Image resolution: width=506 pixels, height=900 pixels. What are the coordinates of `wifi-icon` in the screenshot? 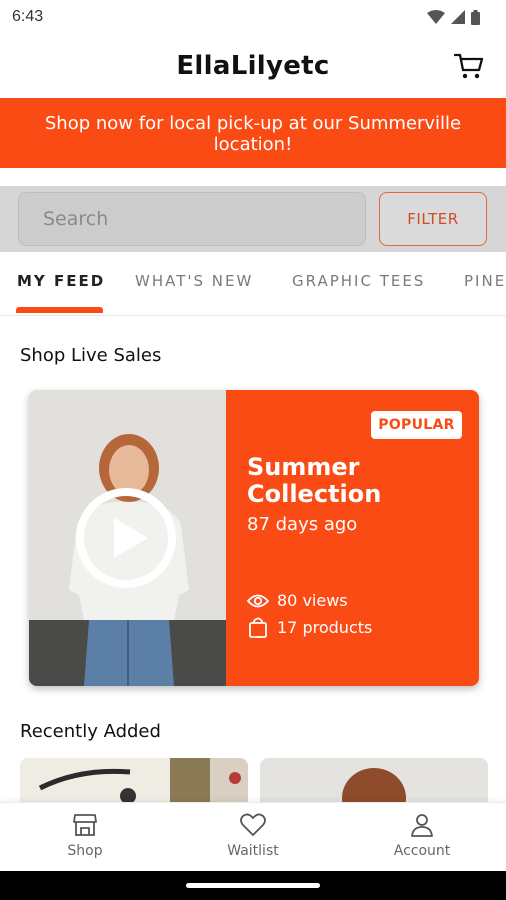 It's located at (436, 17).